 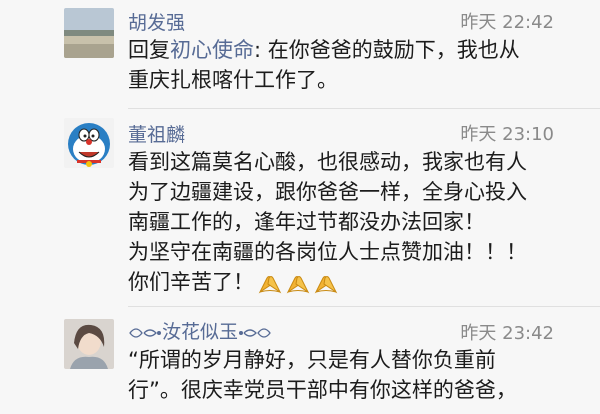 I want to click on comment-line: 你们辛苦了！, so click(x=348, y=282).